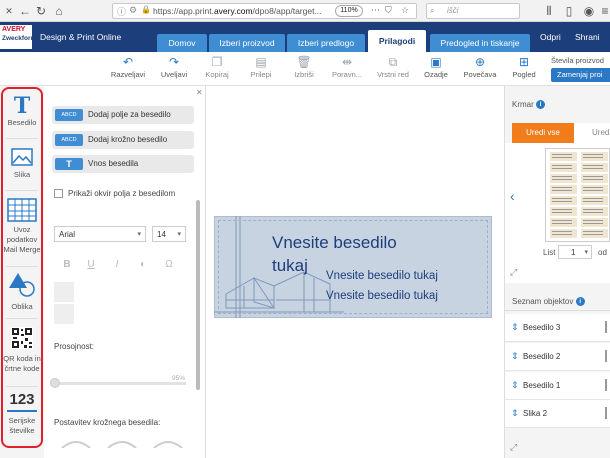 The height and width of the screenshot is (458, 610). Describe the element at coordinates (198, 295) in the screenshot. I see `panel-scrollbar` at that location.